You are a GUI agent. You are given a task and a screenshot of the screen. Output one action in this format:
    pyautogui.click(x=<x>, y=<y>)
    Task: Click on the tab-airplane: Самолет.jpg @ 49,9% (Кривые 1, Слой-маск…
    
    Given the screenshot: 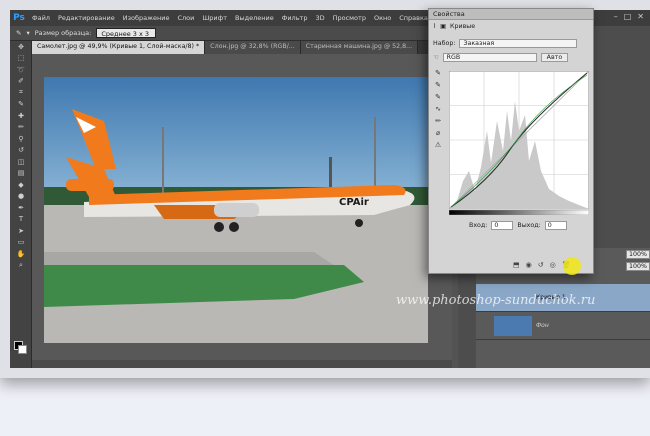 What is the action you would take?
    pyautogui.click(x=119, y=47)
    